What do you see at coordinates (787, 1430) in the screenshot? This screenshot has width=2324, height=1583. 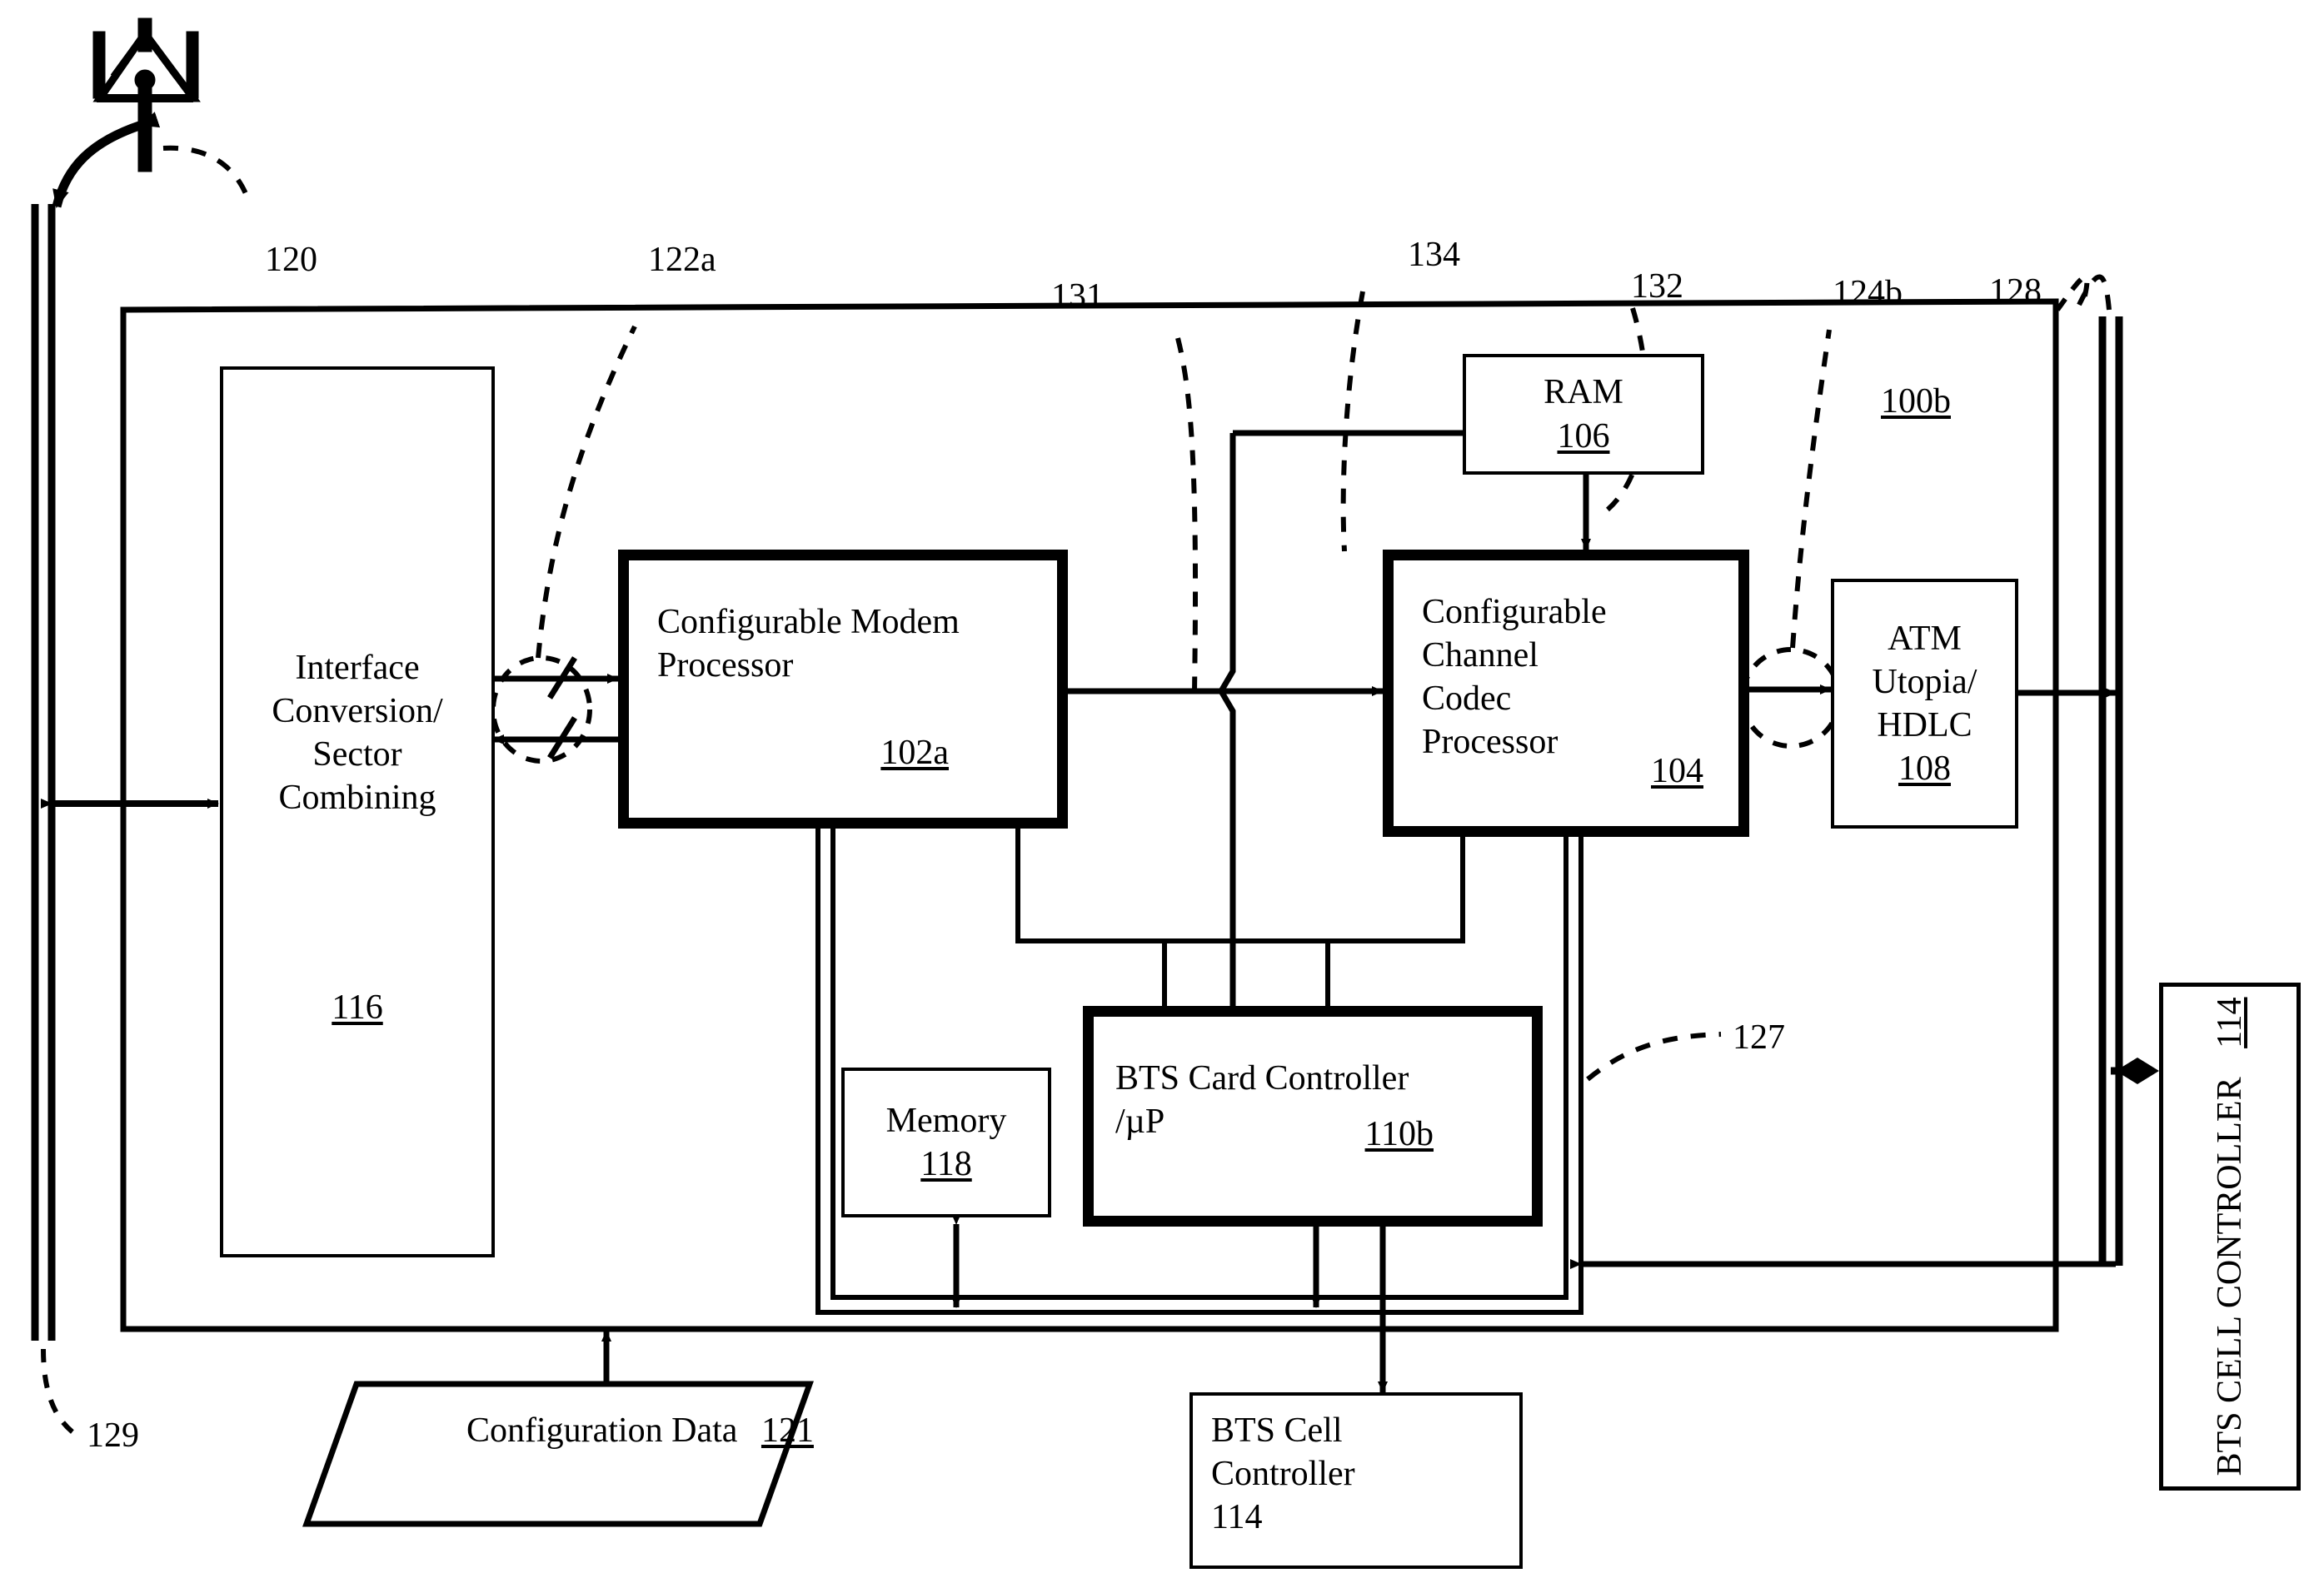 I see `config-ref: 121` at bounding box center [787, 1430].